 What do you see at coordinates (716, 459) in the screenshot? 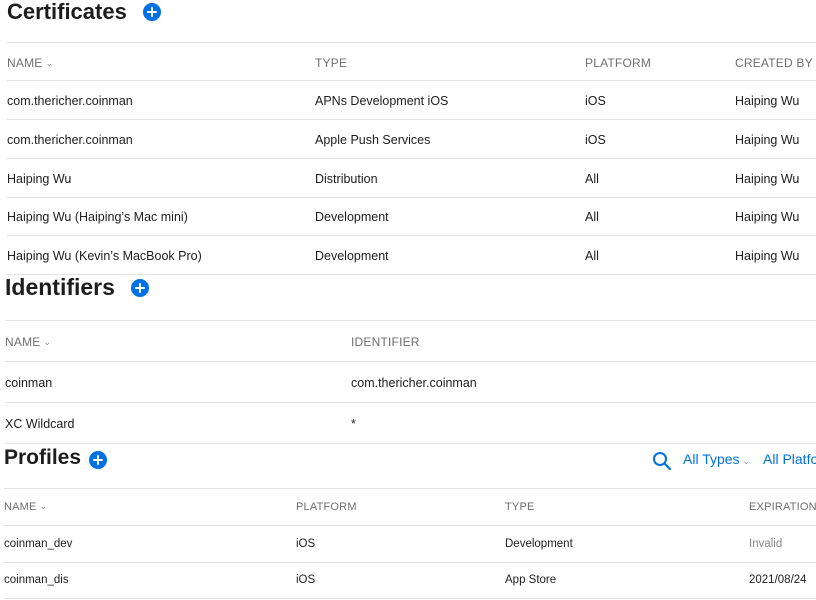
I see `type-filter-dropdown: All Types ⌄` at bounding box center [716, 459].